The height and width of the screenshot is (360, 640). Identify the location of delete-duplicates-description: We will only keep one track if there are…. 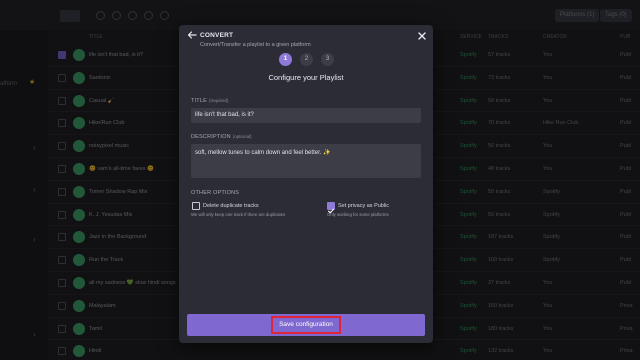
(238, 214).